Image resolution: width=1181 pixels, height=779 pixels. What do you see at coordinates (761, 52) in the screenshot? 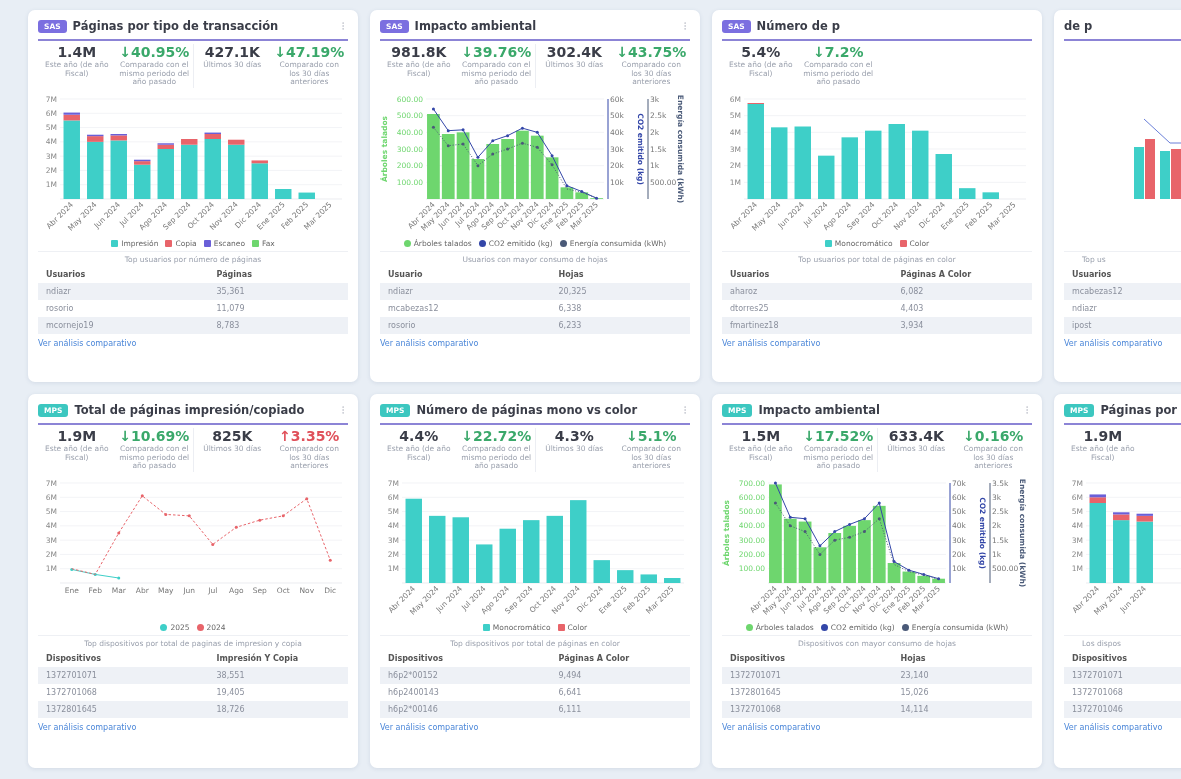
I see `stat-value: 5.4%` at bounding box center [761, 52].